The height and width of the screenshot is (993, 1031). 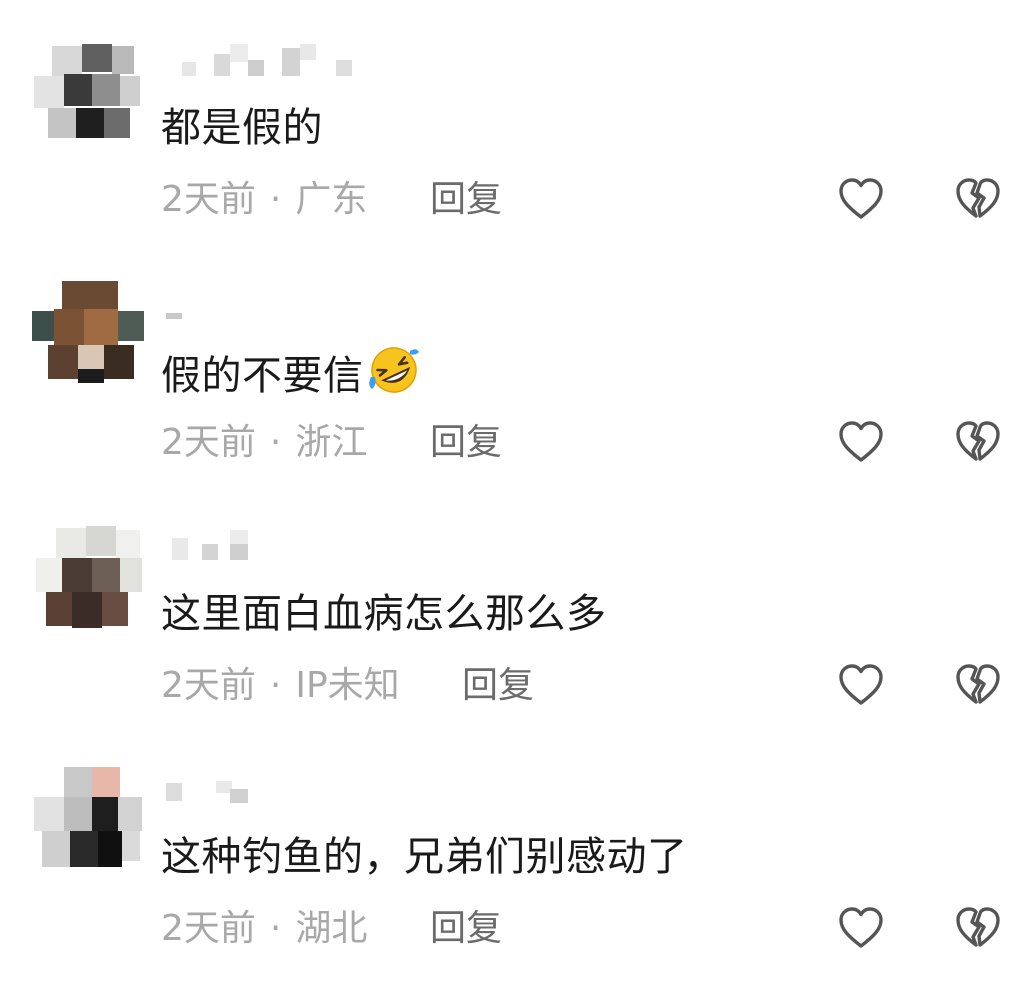 What do you see at coordinates (393, 370) in the screenshot?
I see `rolling-on-floor-laughing-emoji` at bounding box center [393, 370].